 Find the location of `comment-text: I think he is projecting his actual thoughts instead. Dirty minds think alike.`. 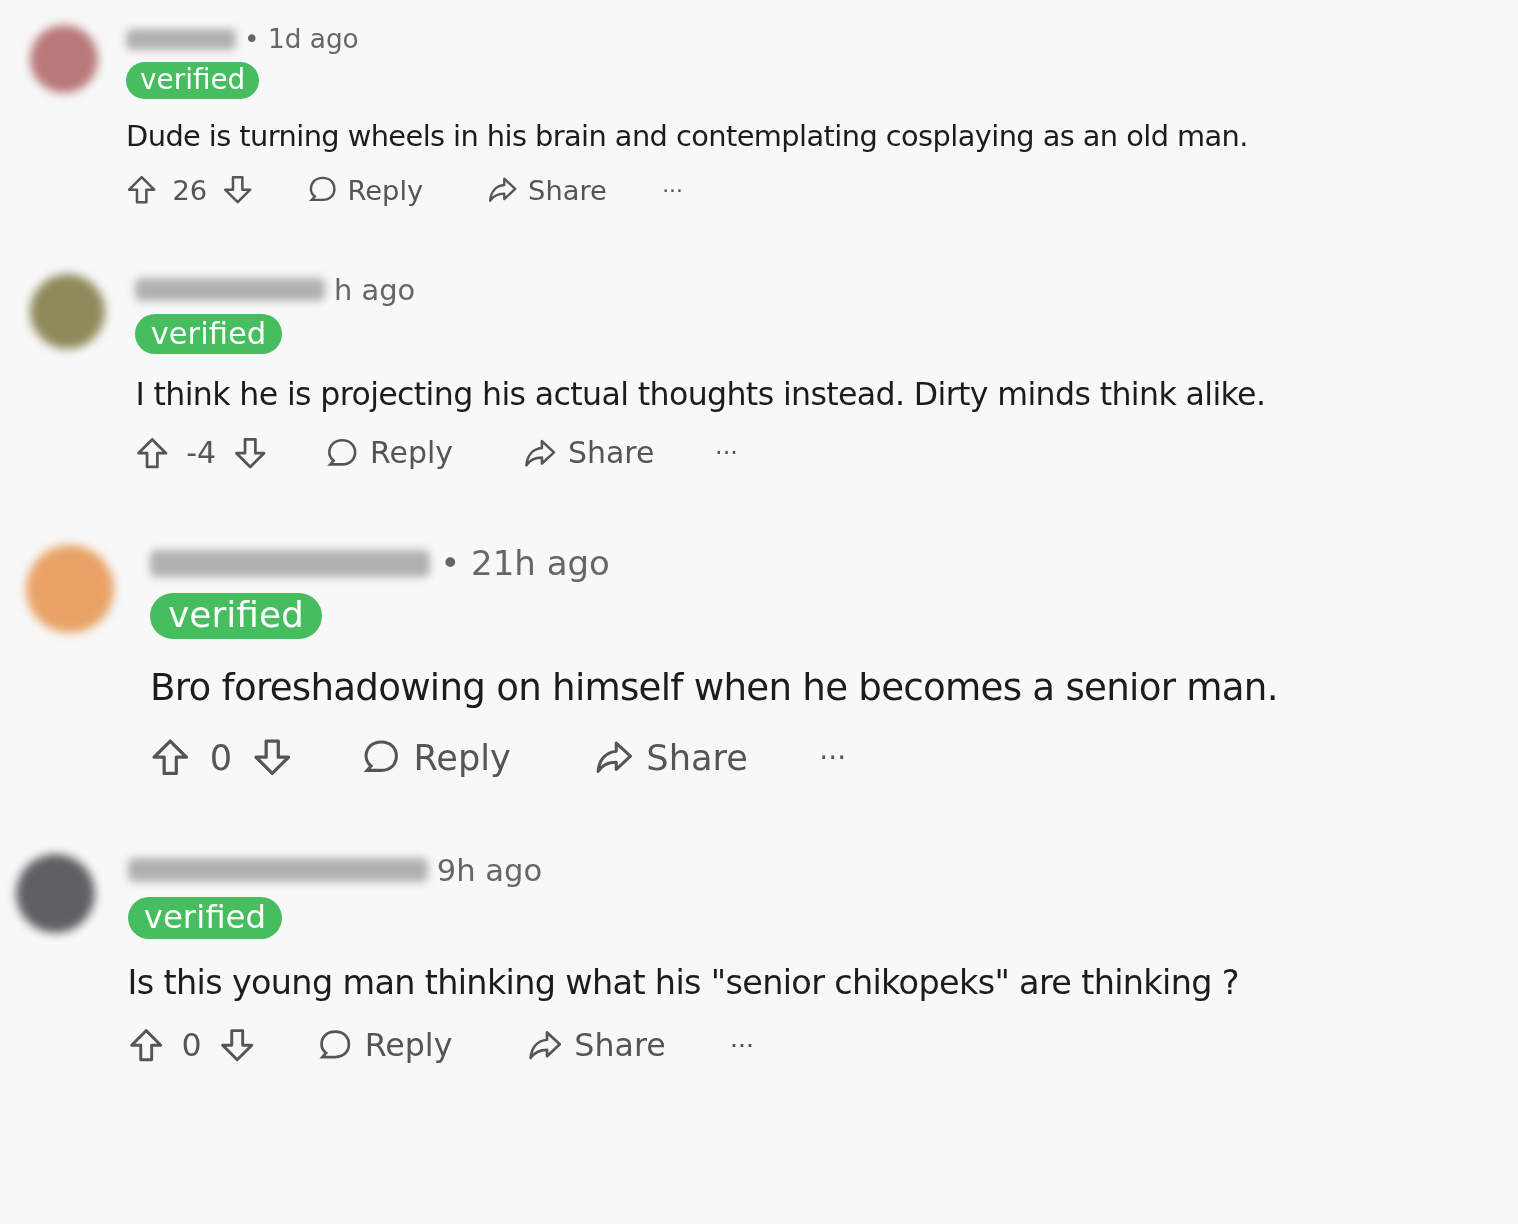

comment-text: I think he is projecting his actual thoughts instead. Dirty minds think alike. is located at coordinates (700, 394).